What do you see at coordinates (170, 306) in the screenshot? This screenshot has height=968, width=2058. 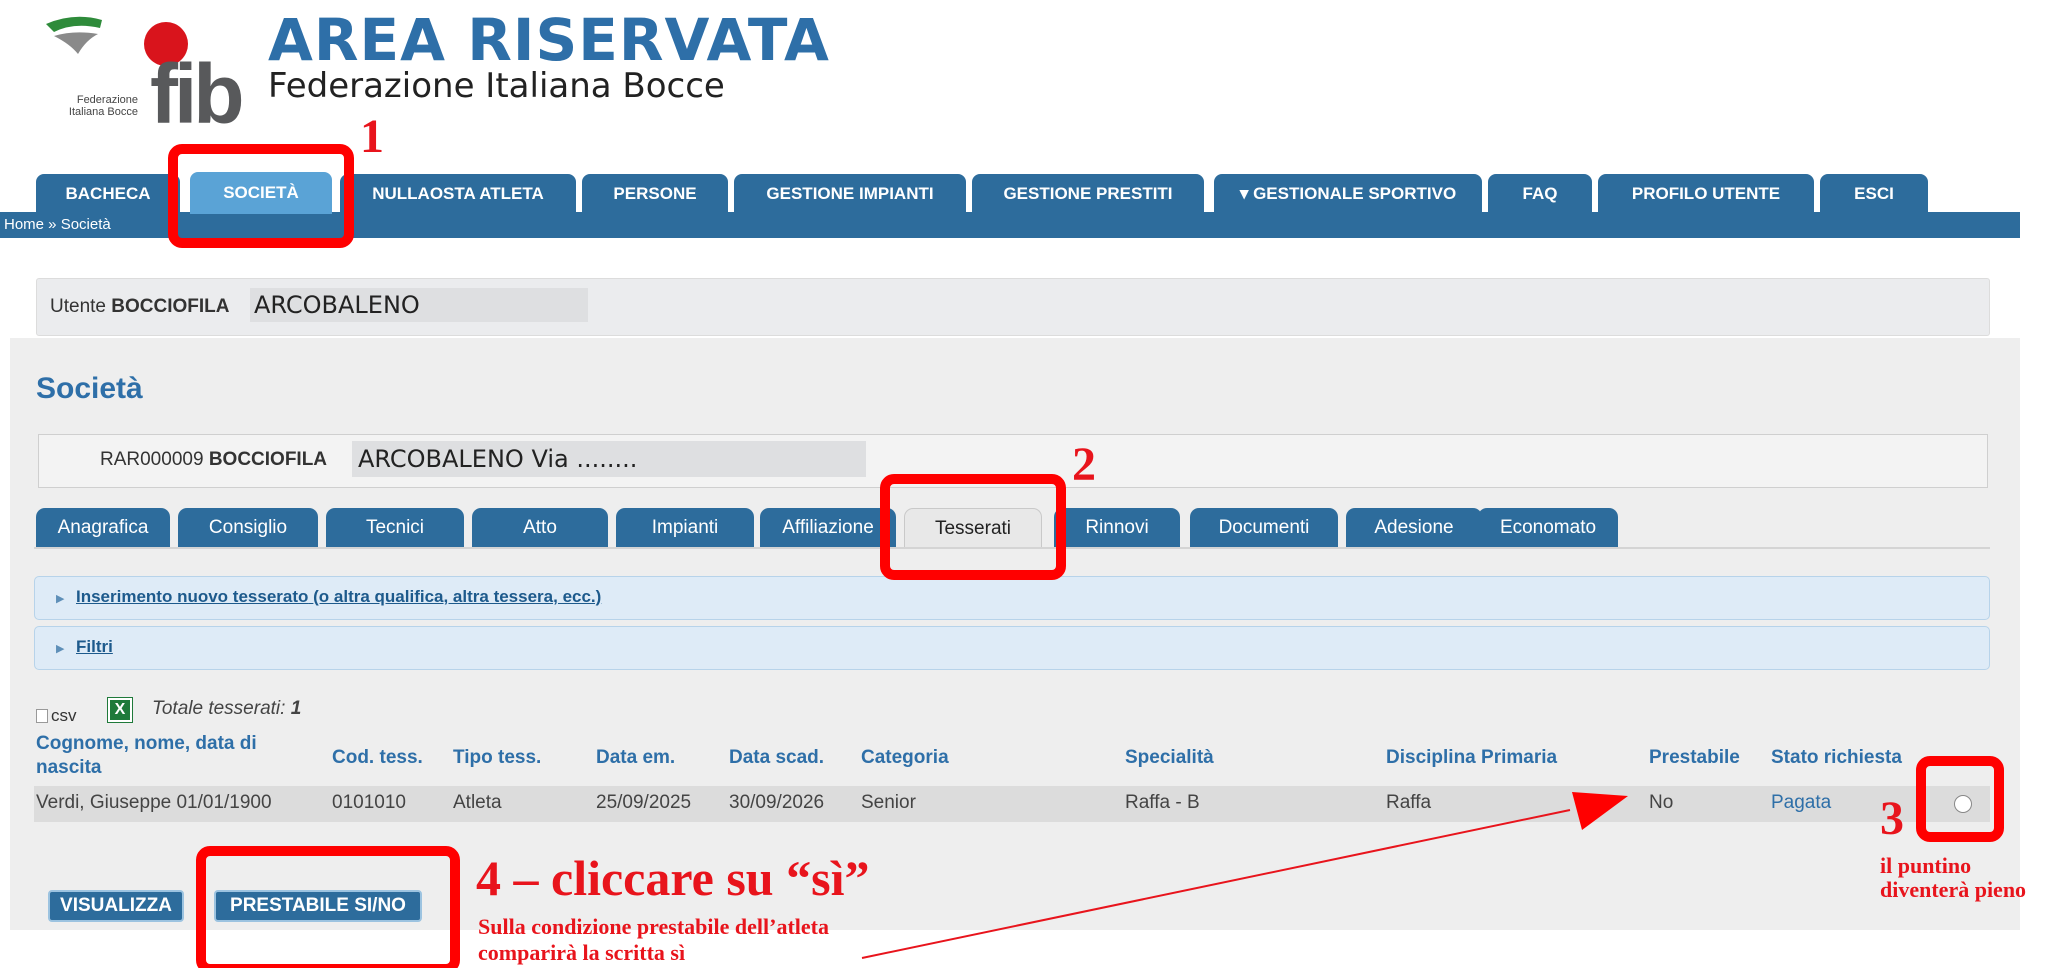 I see `user-role: BOCCIOFILA` at bounding box center [170, 306].